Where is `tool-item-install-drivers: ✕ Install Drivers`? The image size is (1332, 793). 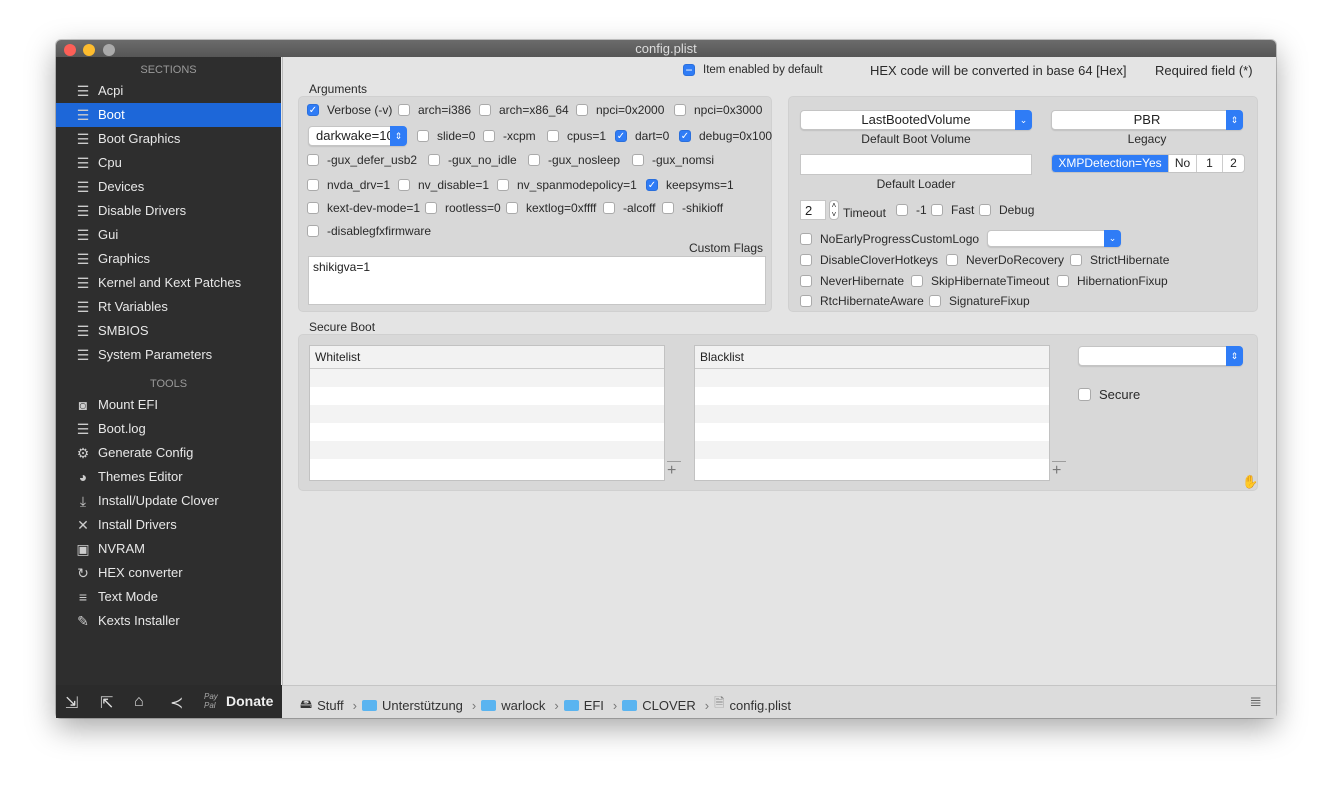
tool-item-install-drivers: ✕ Install Drivers is located at coordinates (168, 525).